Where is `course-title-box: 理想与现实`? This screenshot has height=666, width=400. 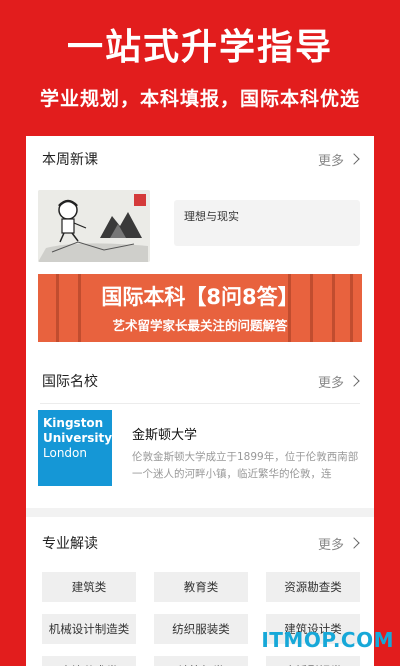
course-title-box: 理想与现实 is located at coordinates (267, 223).